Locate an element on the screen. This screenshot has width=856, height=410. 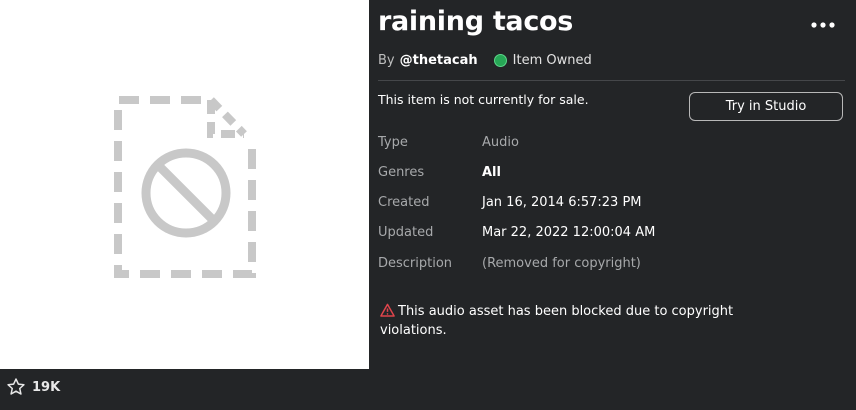
created-label: Created is located at coordinates (404, 202).